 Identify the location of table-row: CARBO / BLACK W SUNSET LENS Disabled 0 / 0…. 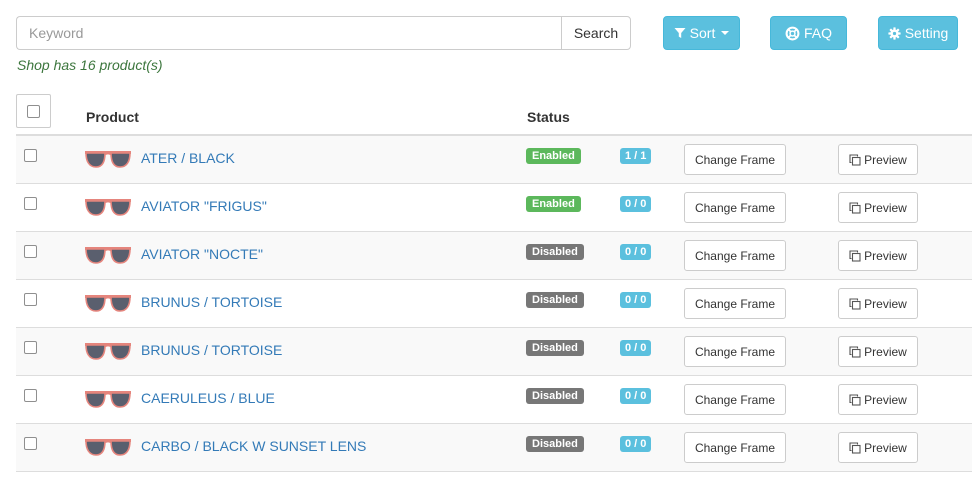
(494, 448).